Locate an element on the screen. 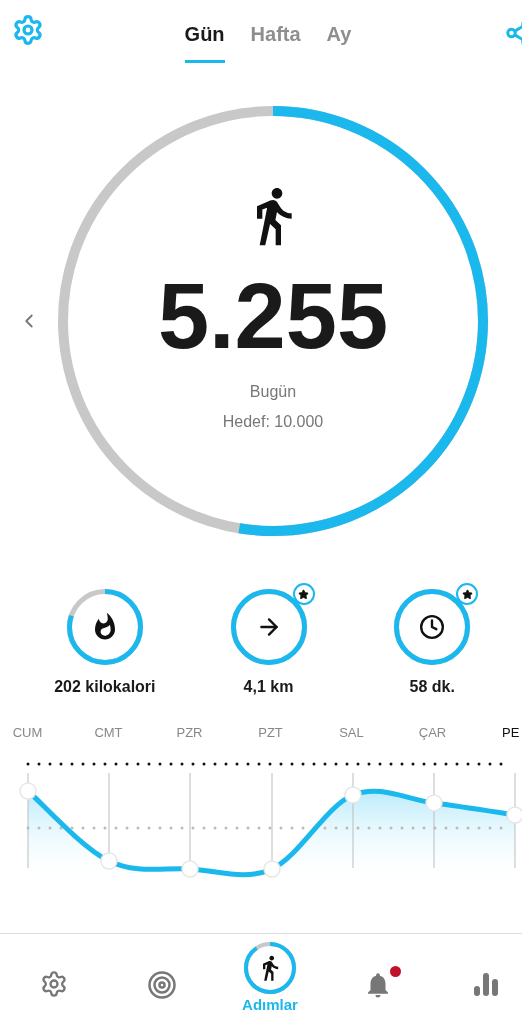  target-icon is located at coordinates (162, 985).